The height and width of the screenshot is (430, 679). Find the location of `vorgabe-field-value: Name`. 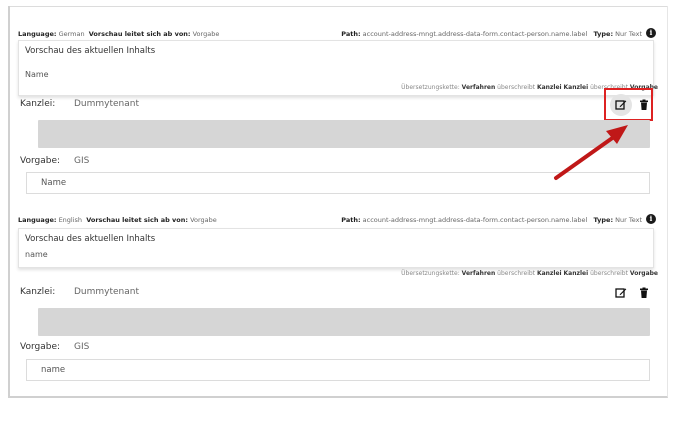

vorgabe-field-value: Name is located at coordinates (54, 183).